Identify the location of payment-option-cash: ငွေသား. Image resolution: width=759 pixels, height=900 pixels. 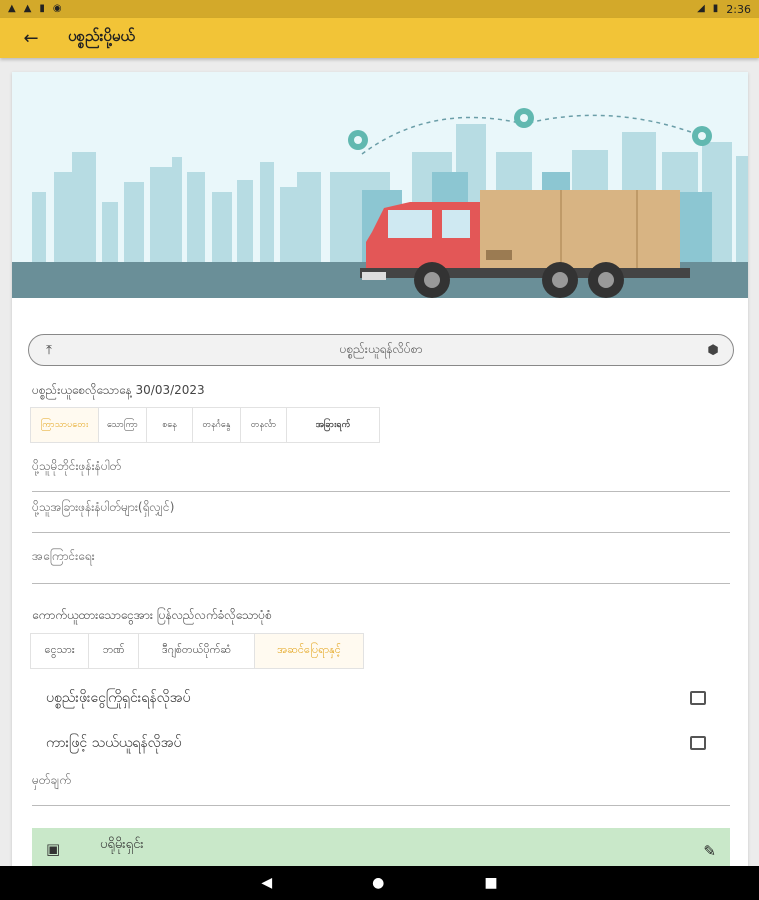
(60, 651).